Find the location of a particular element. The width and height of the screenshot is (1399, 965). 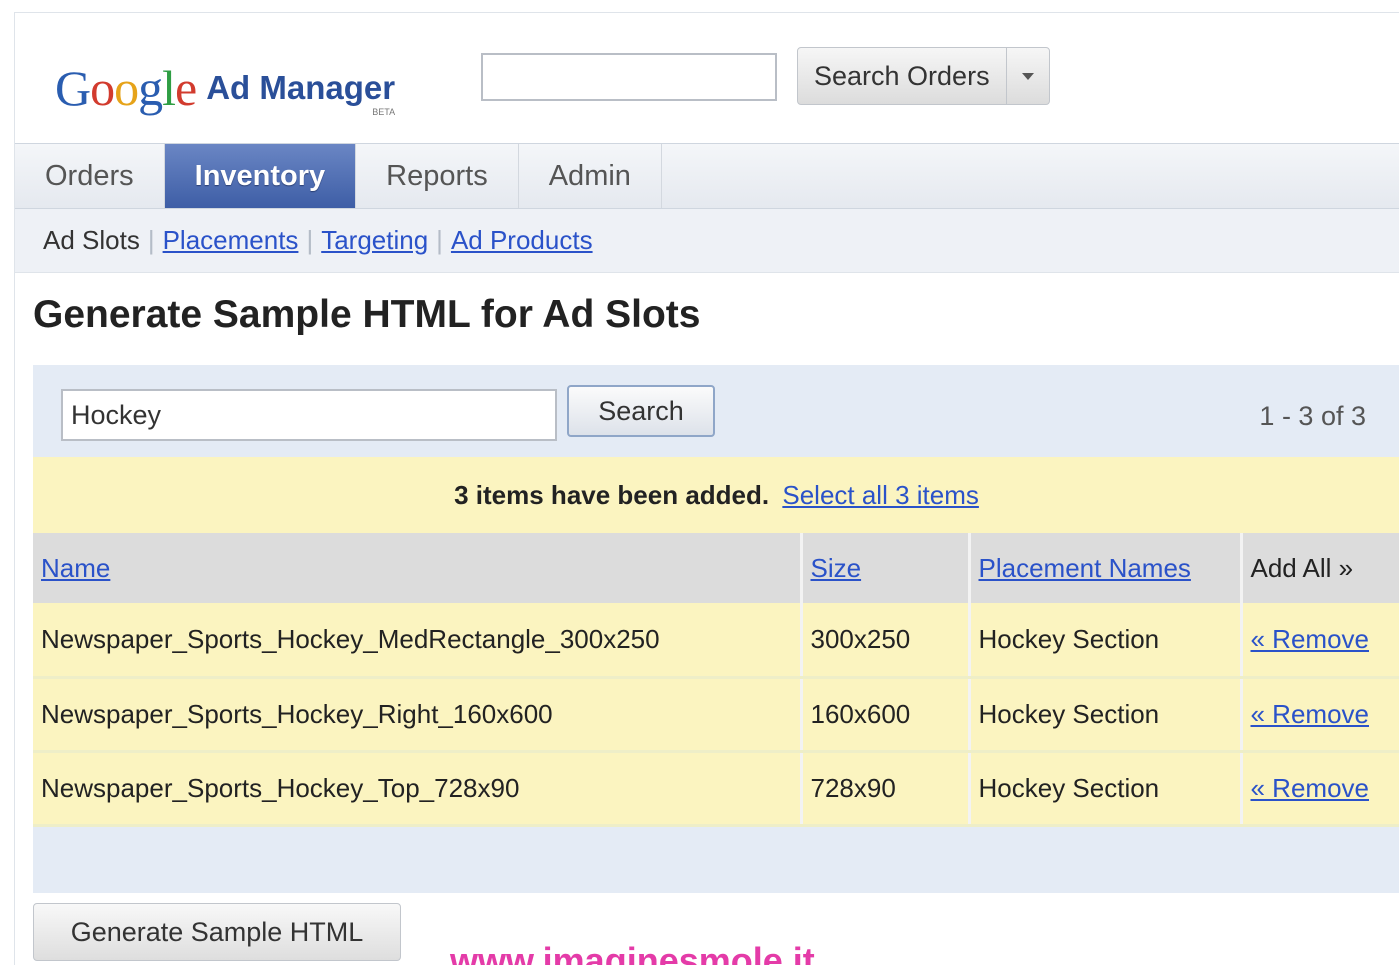

header: Google Ad Manager BETA Search Orders is located at coordinates (707, 78).